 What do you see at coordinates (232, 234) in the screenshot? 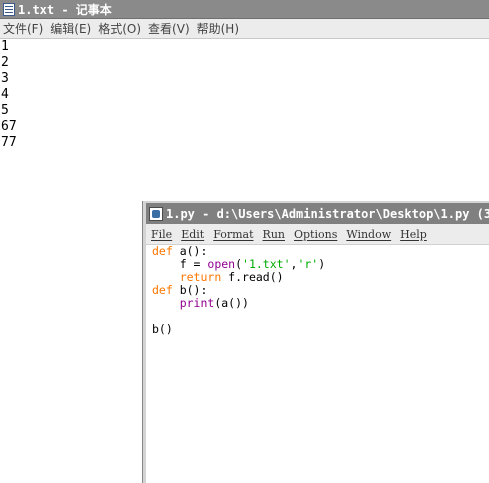
I see `idle-menu-format: Format` at bounding box center [232, 234].